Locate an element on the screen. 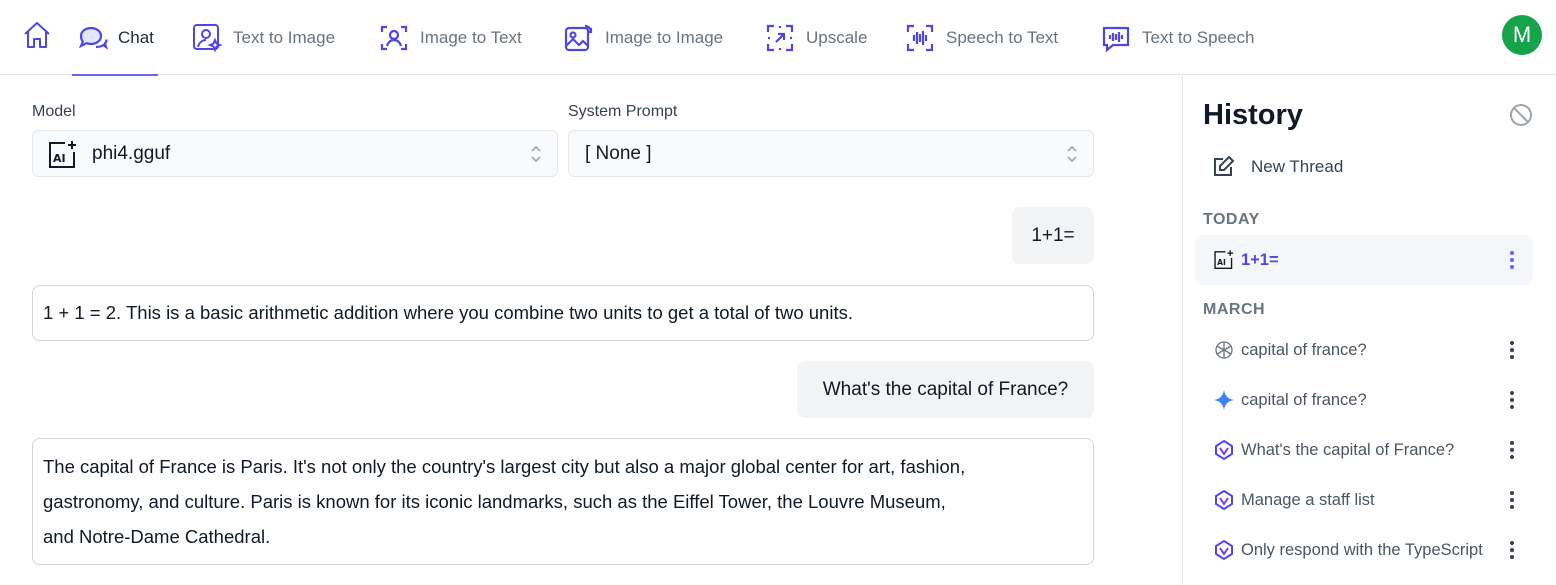  upscale-icon is located at coordinates (780, 37).